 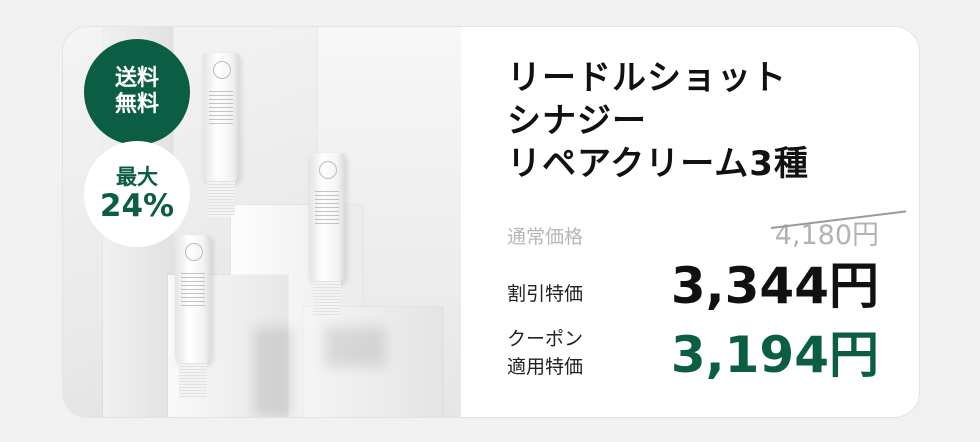 What do you see at coordinates (545, 339) in the screenshot?
I see `coupon-label-line: クーポン` at bounding box center [545, 339].